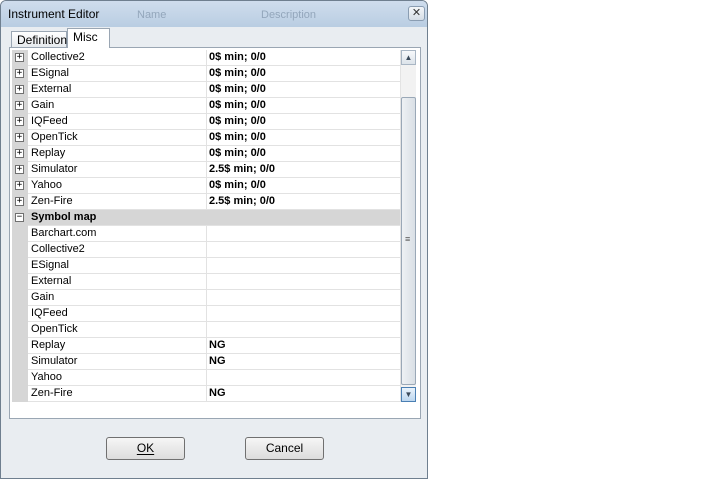  Describe the element at coordinates (206, 202) in the screenshot. I see `property-row: + Zen-Fire 2.5$ min; 0/0` at that location.